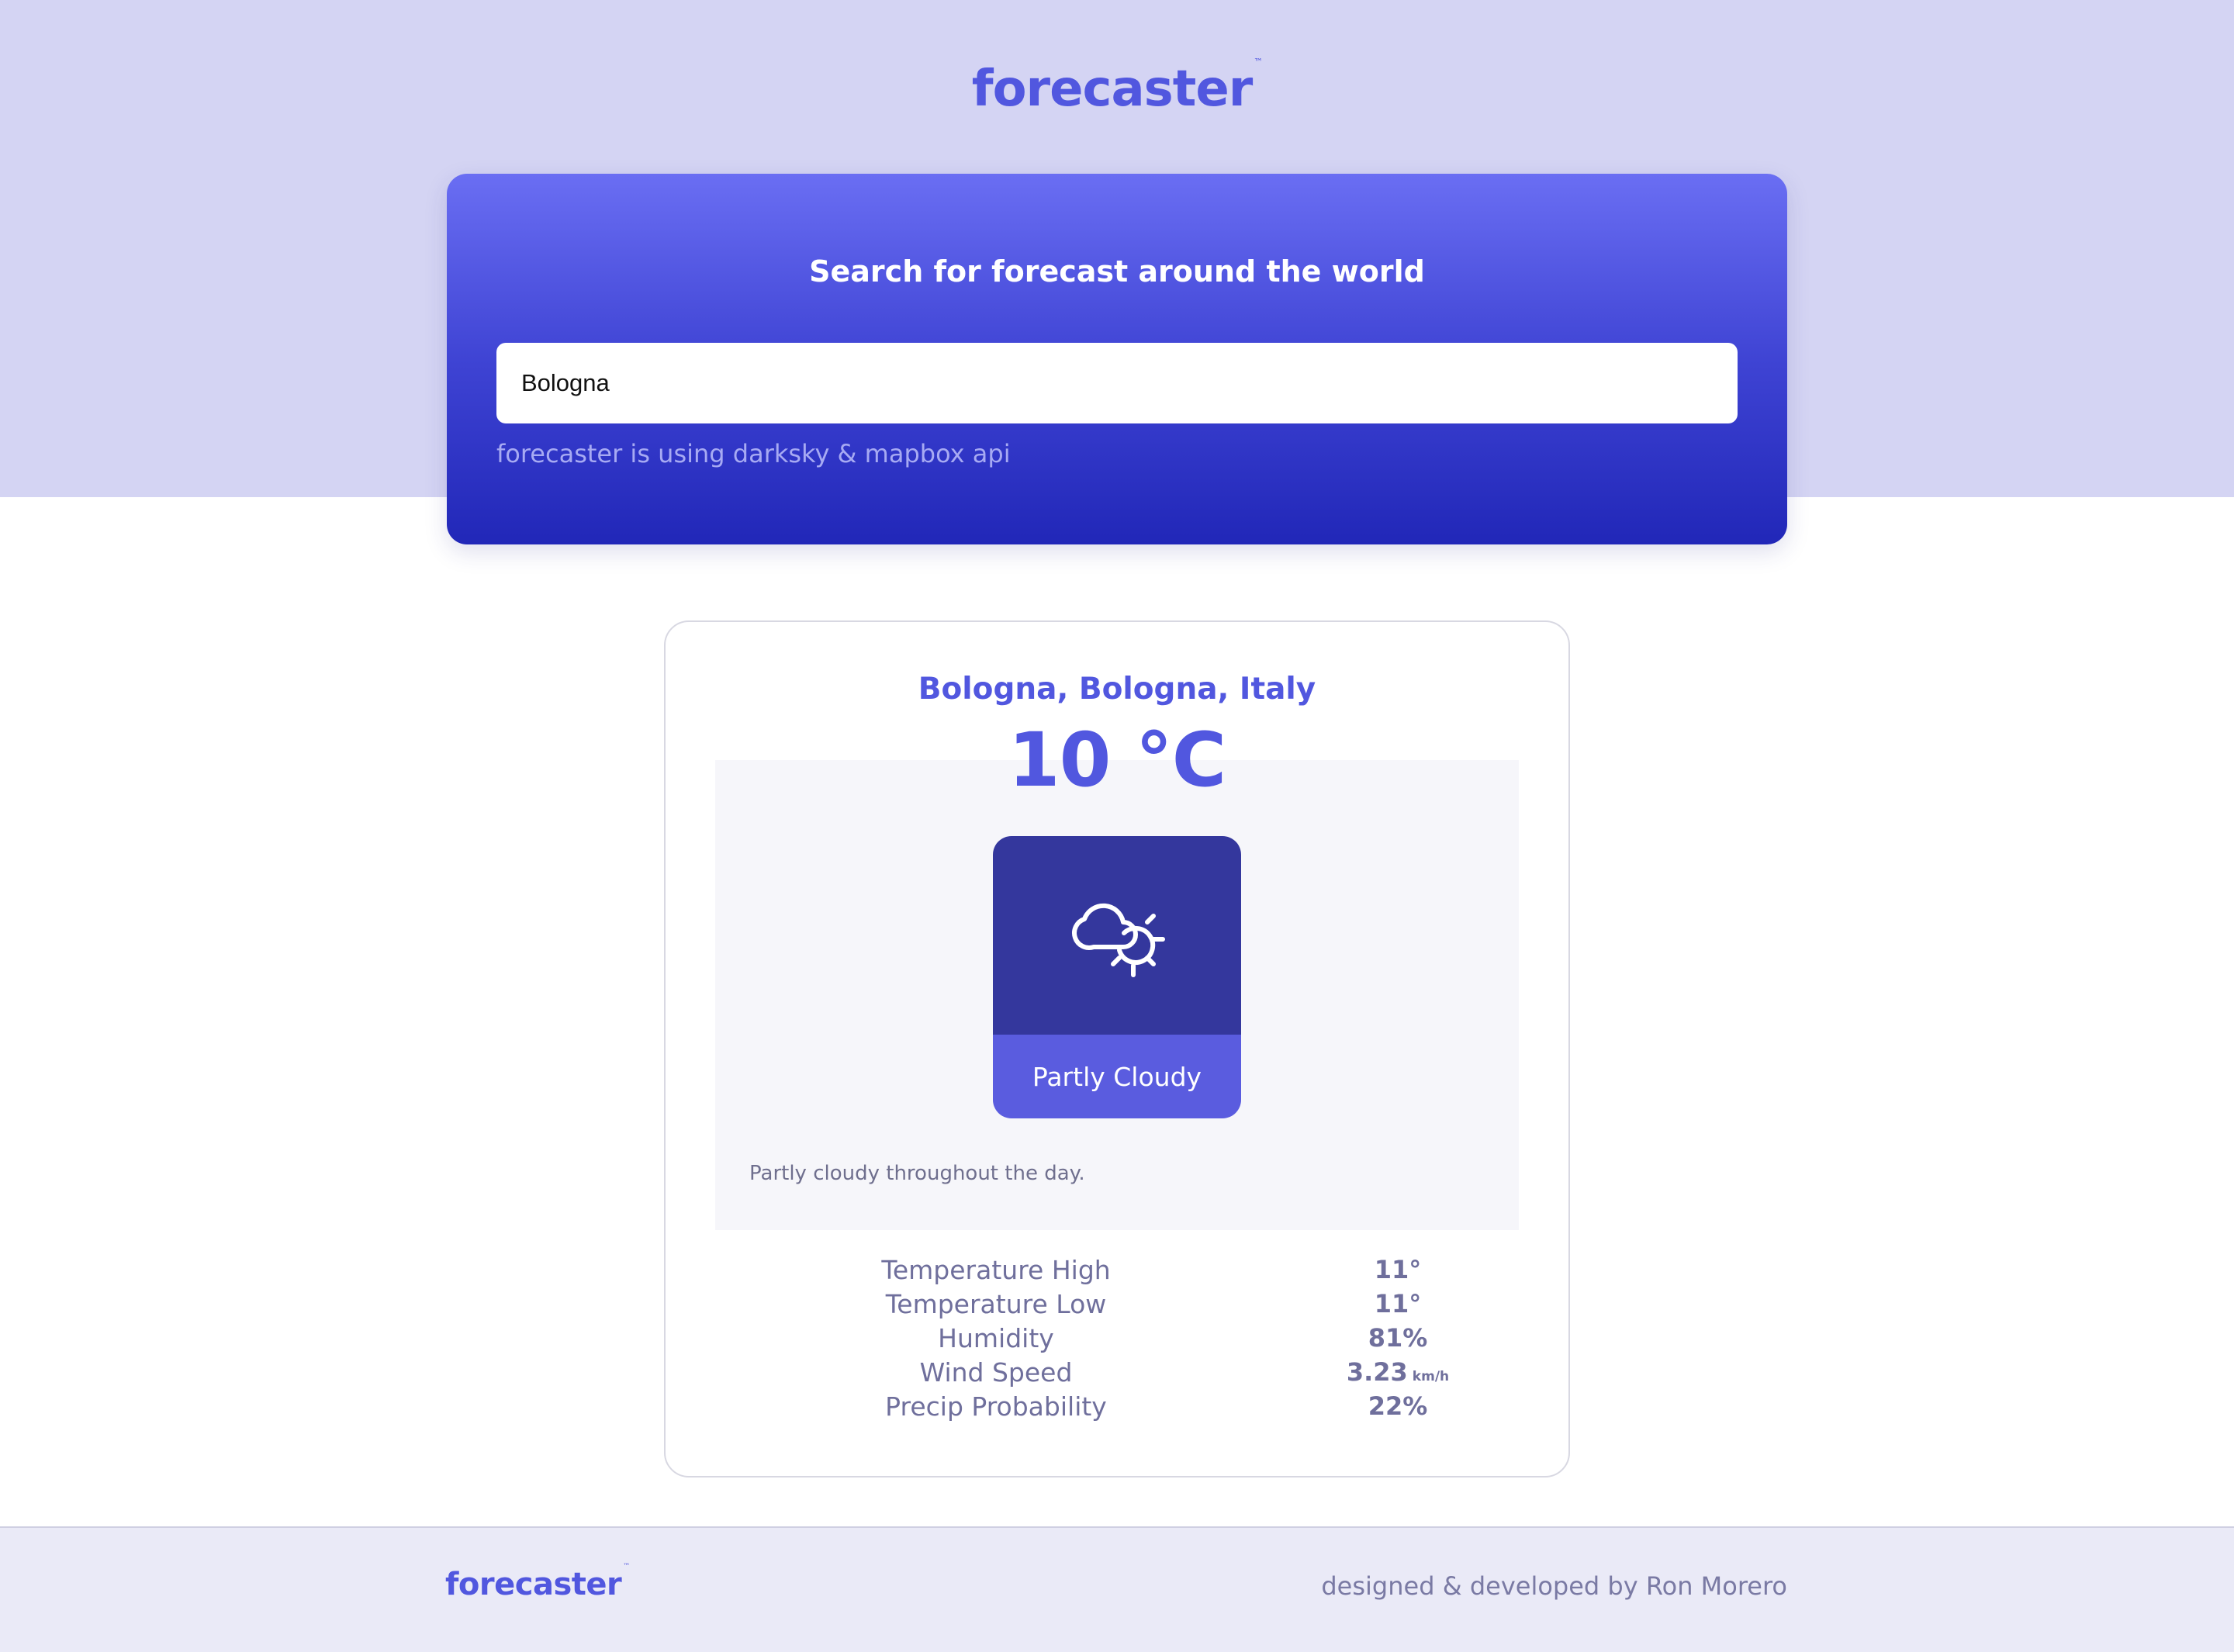  What do you see at coordinates (1118, 940) in the screenshot?
I see `partly-cloudy-day-icon` at bounding box center [1118, 940].